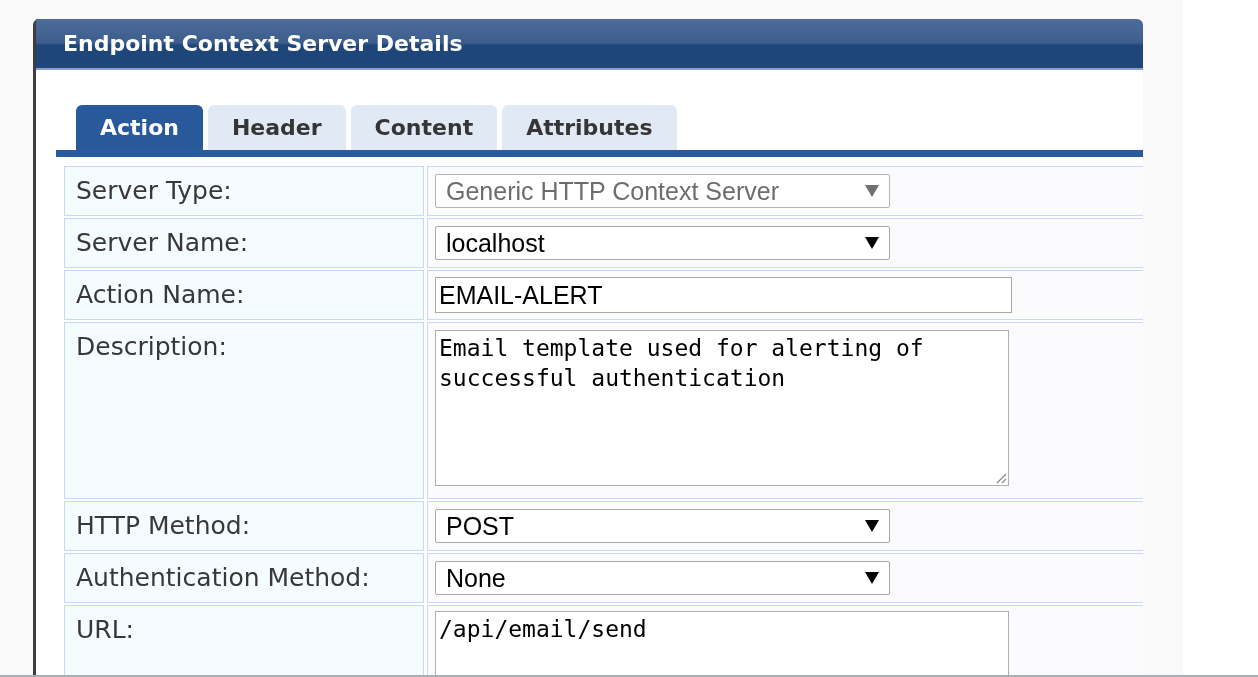 This screenshot has width=1258, height=677. Describe the element at coordinates (161, 295) in the screenshot. I see `field-label: Action Name:` at that location.